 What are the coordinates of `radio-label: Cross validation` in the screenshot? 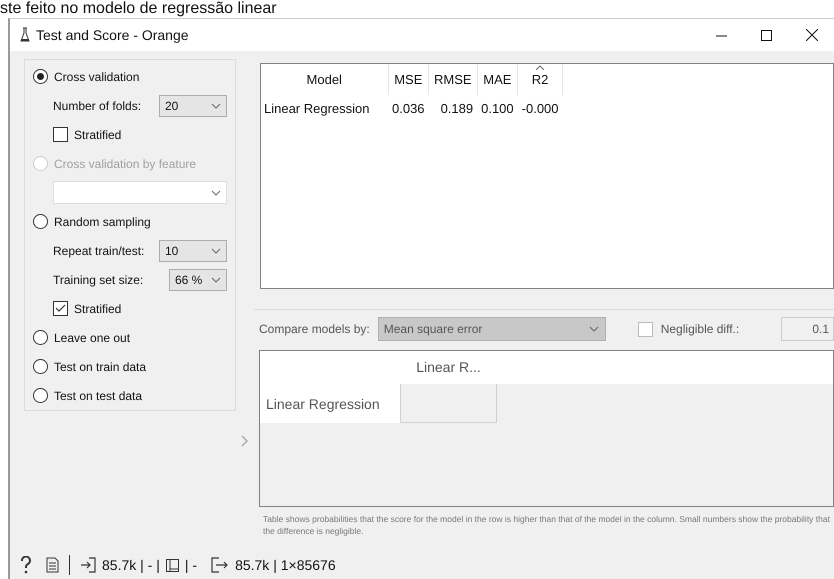 It's located at (97, 77).